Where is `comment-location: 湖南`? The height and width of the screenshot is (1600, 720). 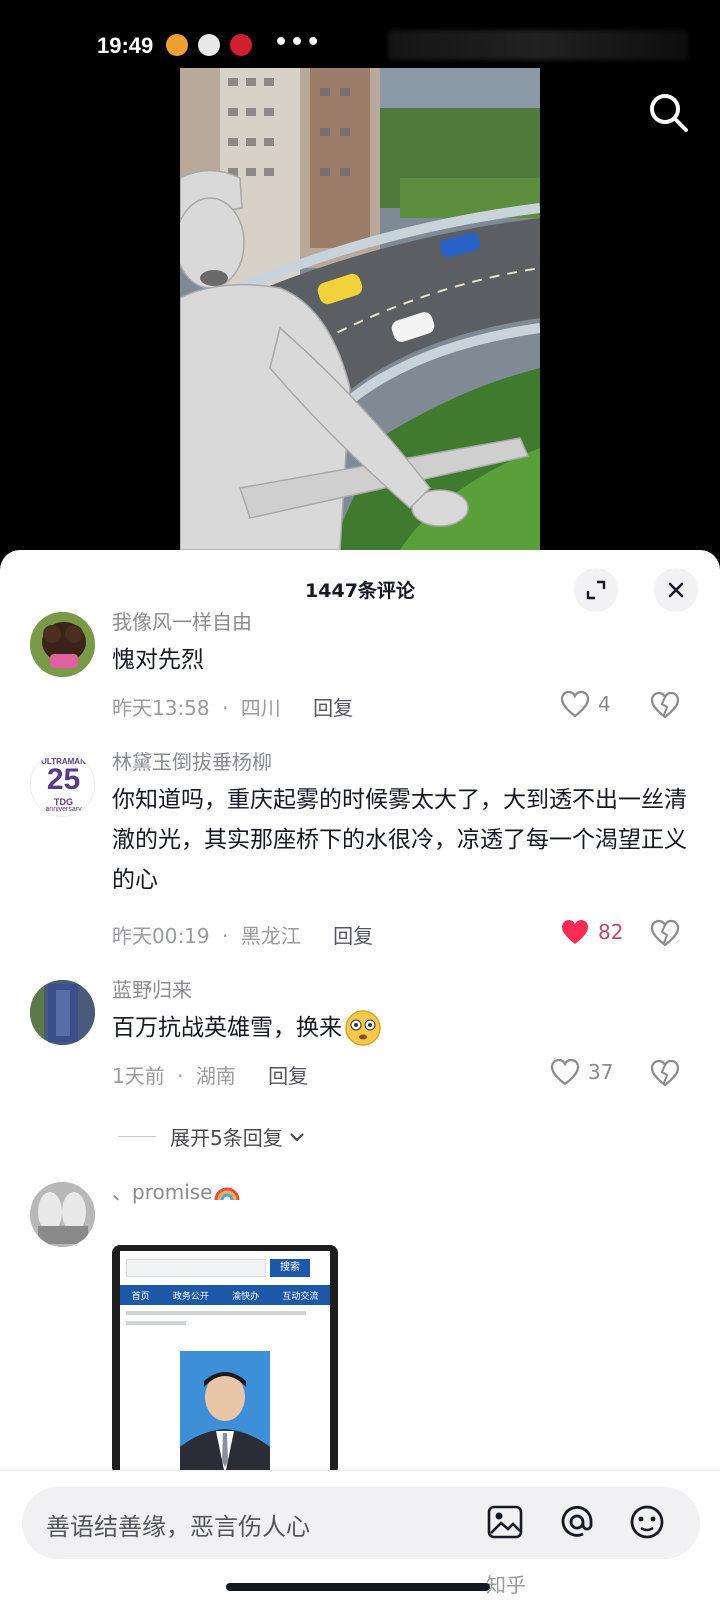
comment-location: 湖南 is located at coordinates (215, 1076).